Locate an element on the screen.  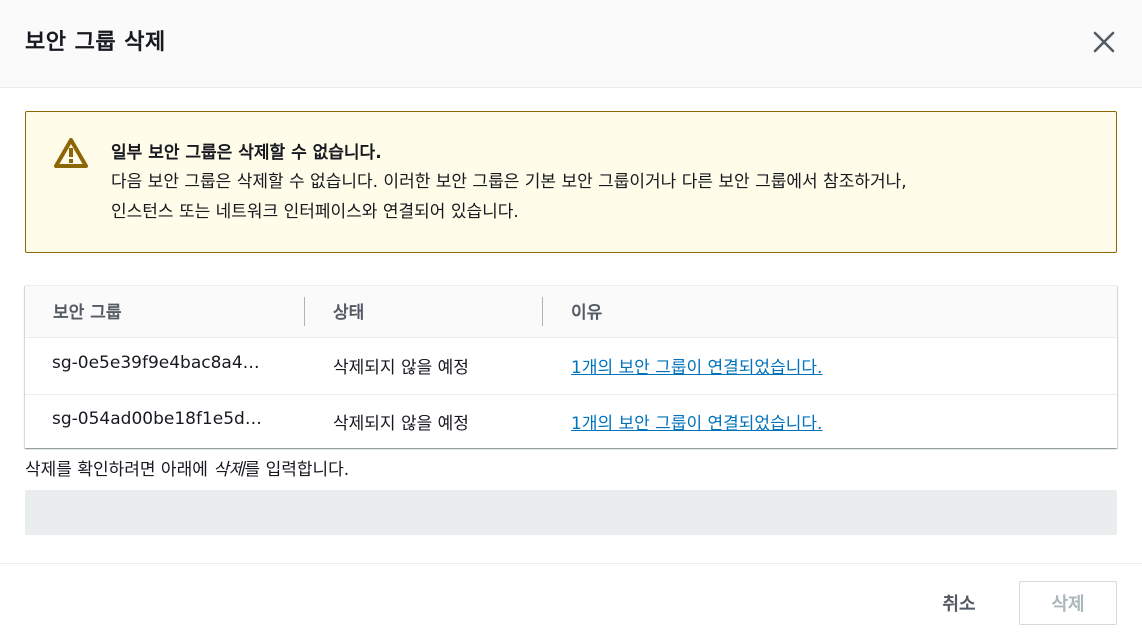
column-header-security-group: 보안 그룹 is located at coordinates (87, 310).